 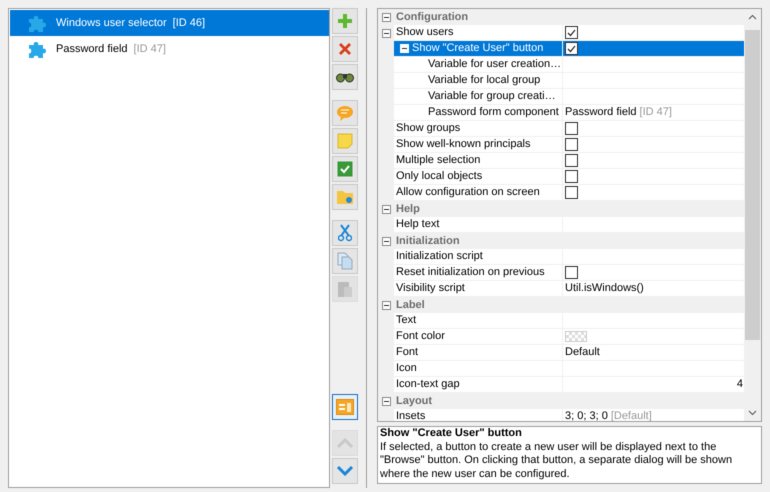 I want to click on property-value-cell: Default, so click(x=653, y=352).